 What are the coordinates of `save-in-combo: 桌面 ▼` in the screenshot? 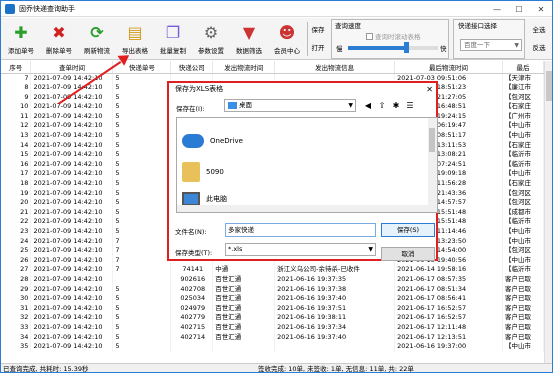 It's located at (290, 105).